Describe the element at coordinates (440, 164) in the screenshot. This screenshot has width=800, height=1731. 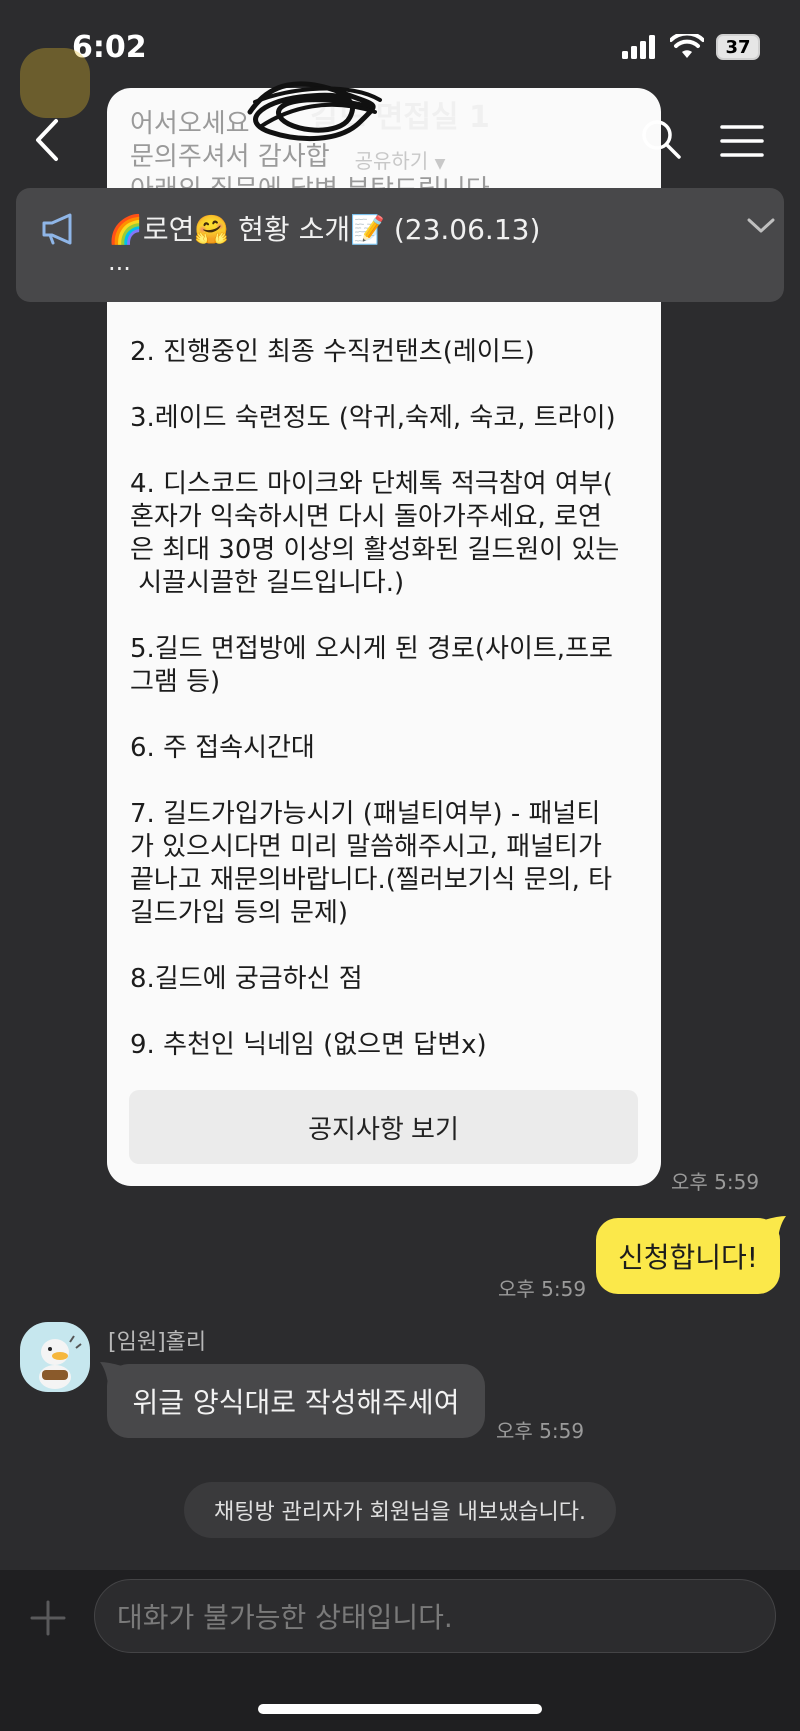
I see `caret-down-icon: ▼` at that location.